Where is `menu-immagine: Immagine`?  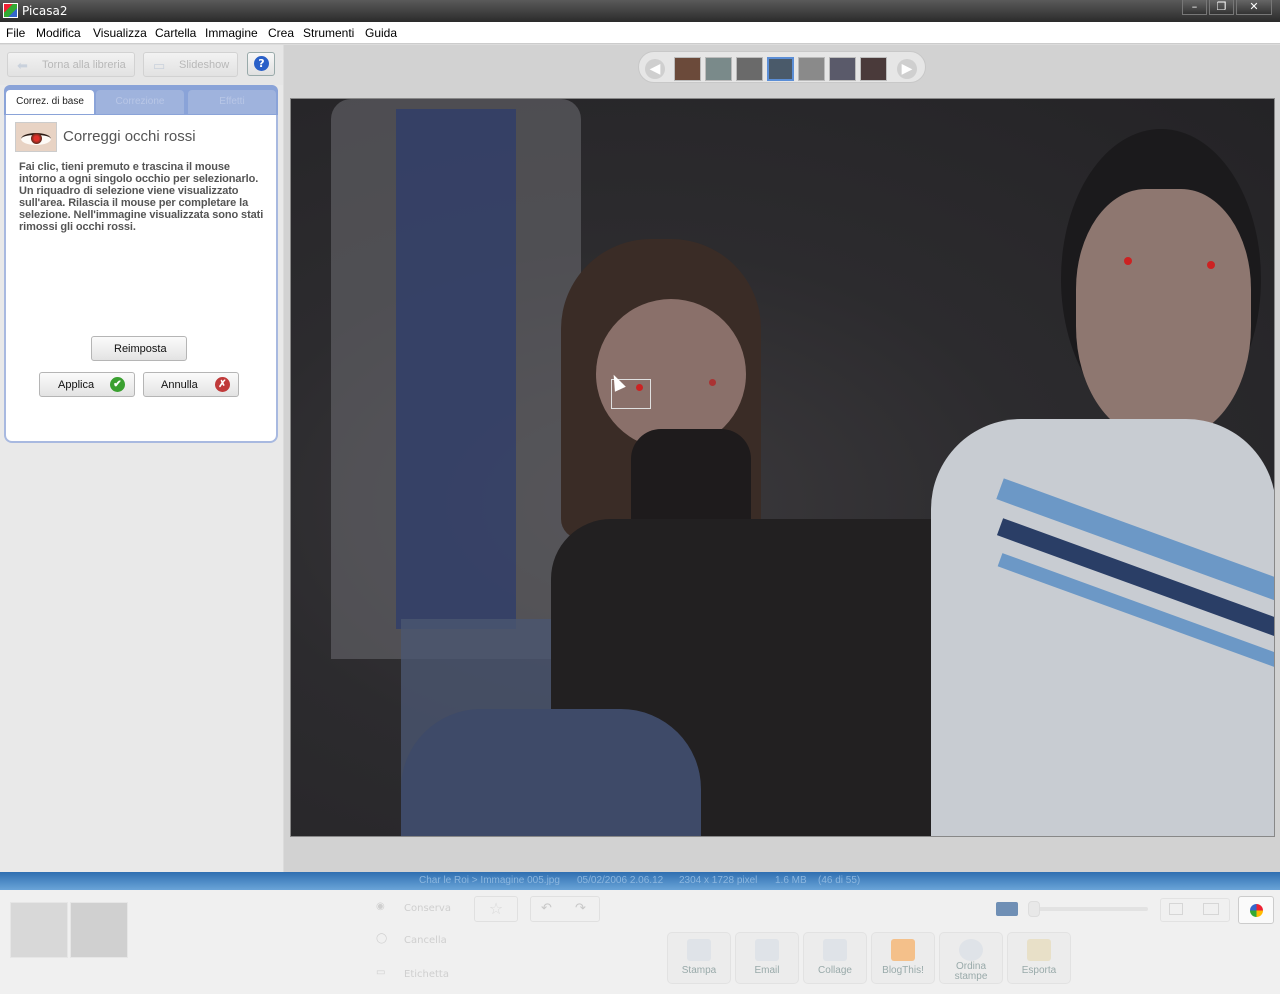 menu-immagine: Immagine is located at coordinates (231, 33).